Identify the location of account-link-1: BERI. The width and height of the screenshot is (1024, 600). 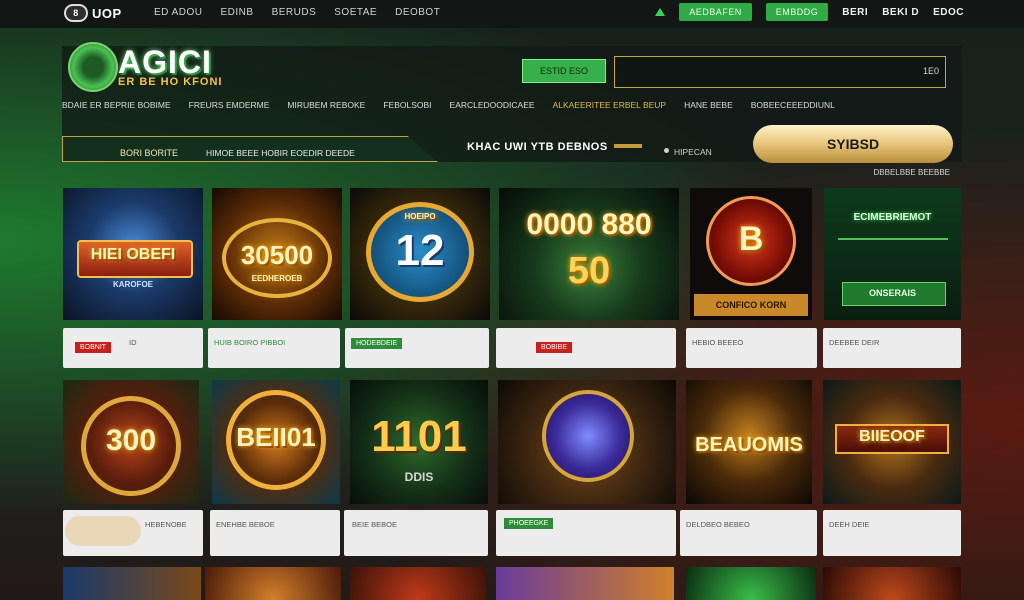
(855, 12).